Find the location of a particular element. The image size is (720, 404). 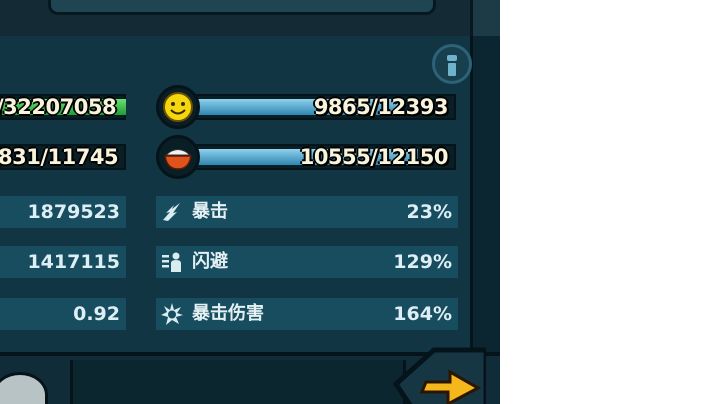

mana-bar: 831/11745 is located at coordinates (63, 157).